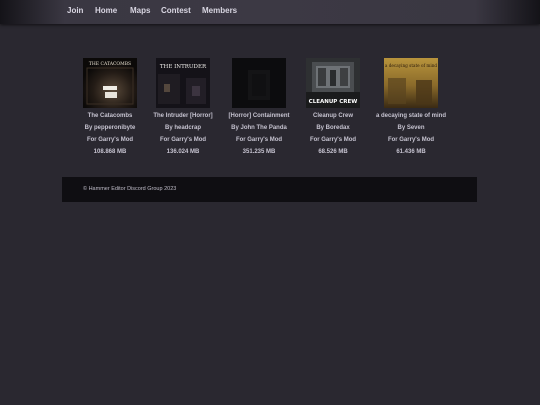 The image size is (540, 405). What do you see at coordinates (176, 10) in the screenshot?
I see `nav-contest-link: Contest` at bounding box center [176, 10].